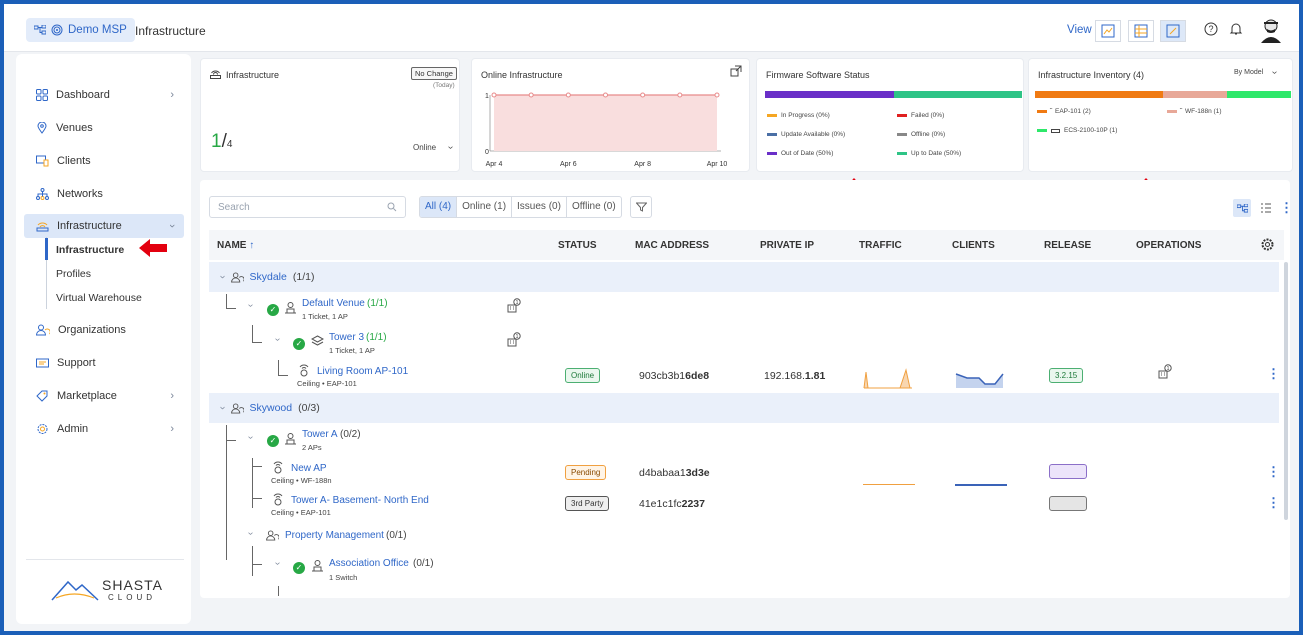 The image size is (1303, 635). I want to click on table-scrollbar, so click(1286, 391).